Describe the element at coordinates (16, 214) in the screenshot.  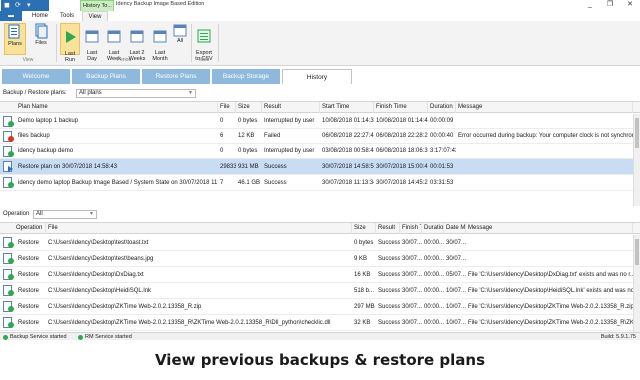
I see `operation-filter-label: Operation` at that location.